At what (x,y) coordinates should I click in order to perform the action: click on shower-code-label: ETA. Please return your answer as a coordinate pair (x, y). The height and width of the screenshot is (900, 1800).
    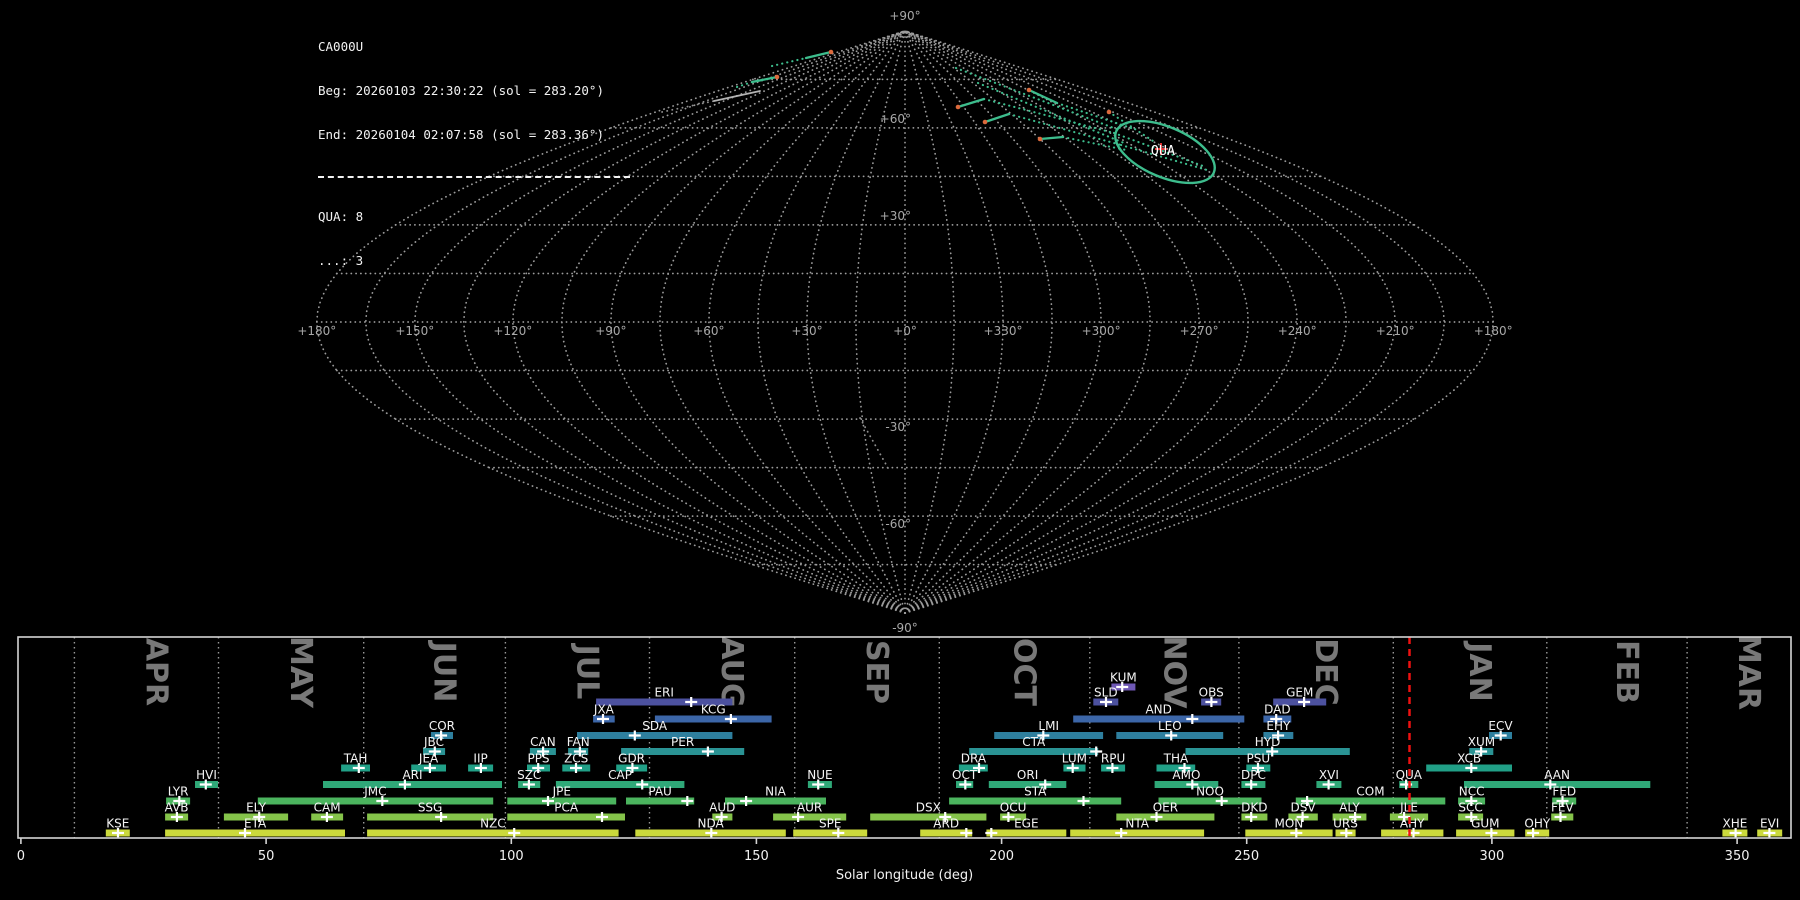
    Looking at the image, I should click on (255, 824).